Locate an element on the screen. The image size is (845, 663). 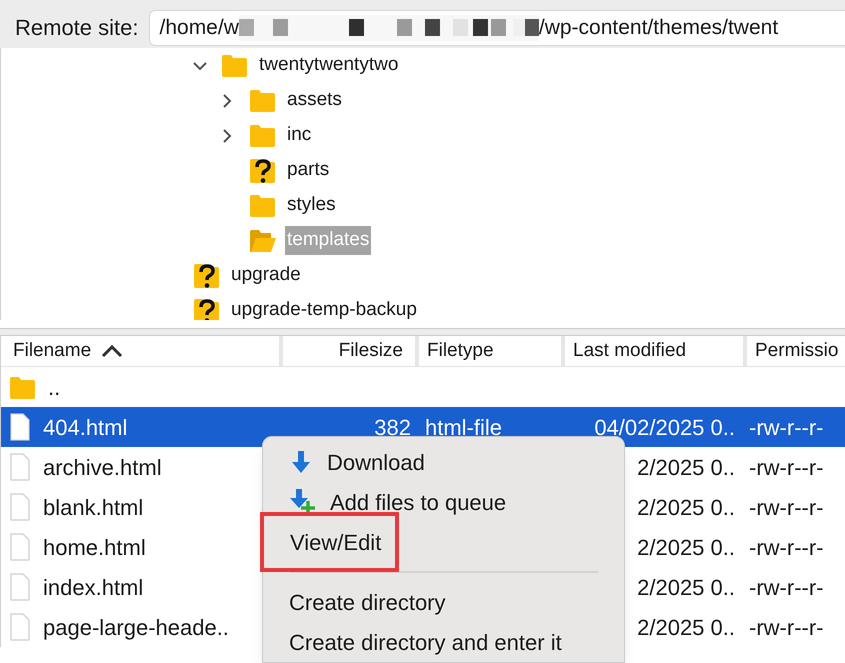
tree-item: inc is located at coordinates (299, 135).